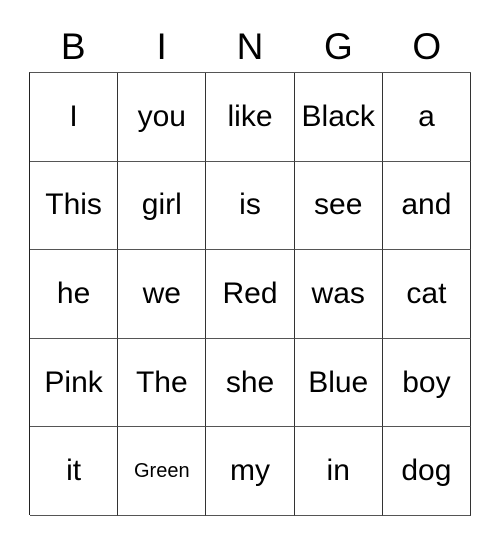 The width and height of the screenshot is (500, 544). What do you see at coordinates (74, 383) in the screenshot?
I see `bingo-cell: Pink` at bounding box center [74, 383].